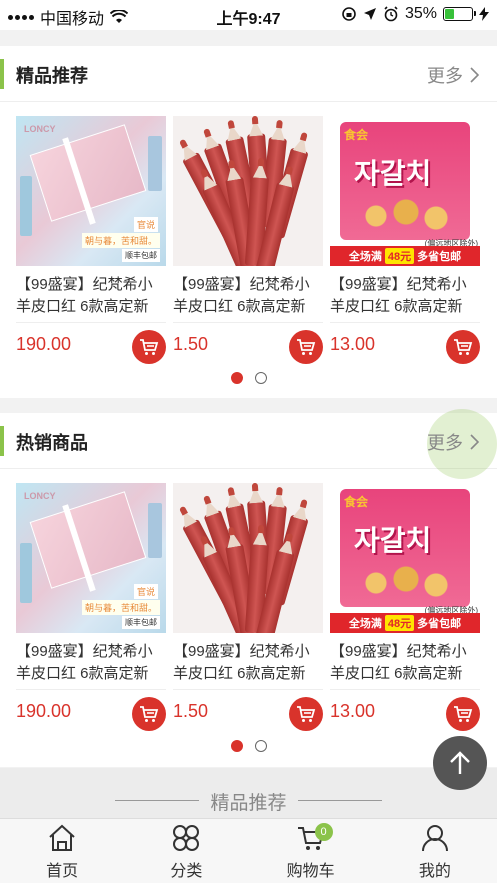 This screenshot has width=497, height=883. I want to click on tab-category: 分类, so click(186, 851).